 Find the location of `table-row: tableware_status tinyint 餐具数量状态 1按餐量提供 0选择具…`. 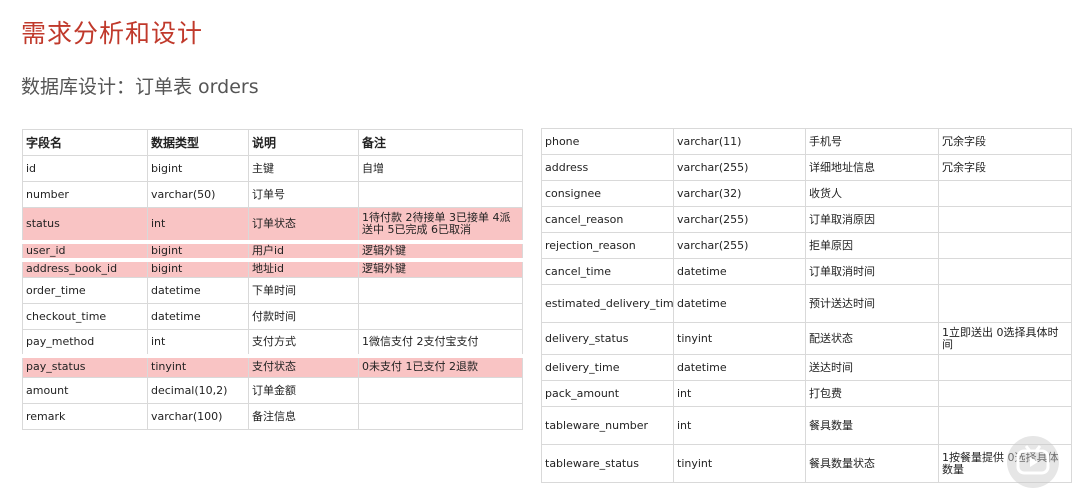

table-row: tableware_status tinyint 餐具数量状态 1按餐量提供 0选择具… is located at coordinates (806, 463).